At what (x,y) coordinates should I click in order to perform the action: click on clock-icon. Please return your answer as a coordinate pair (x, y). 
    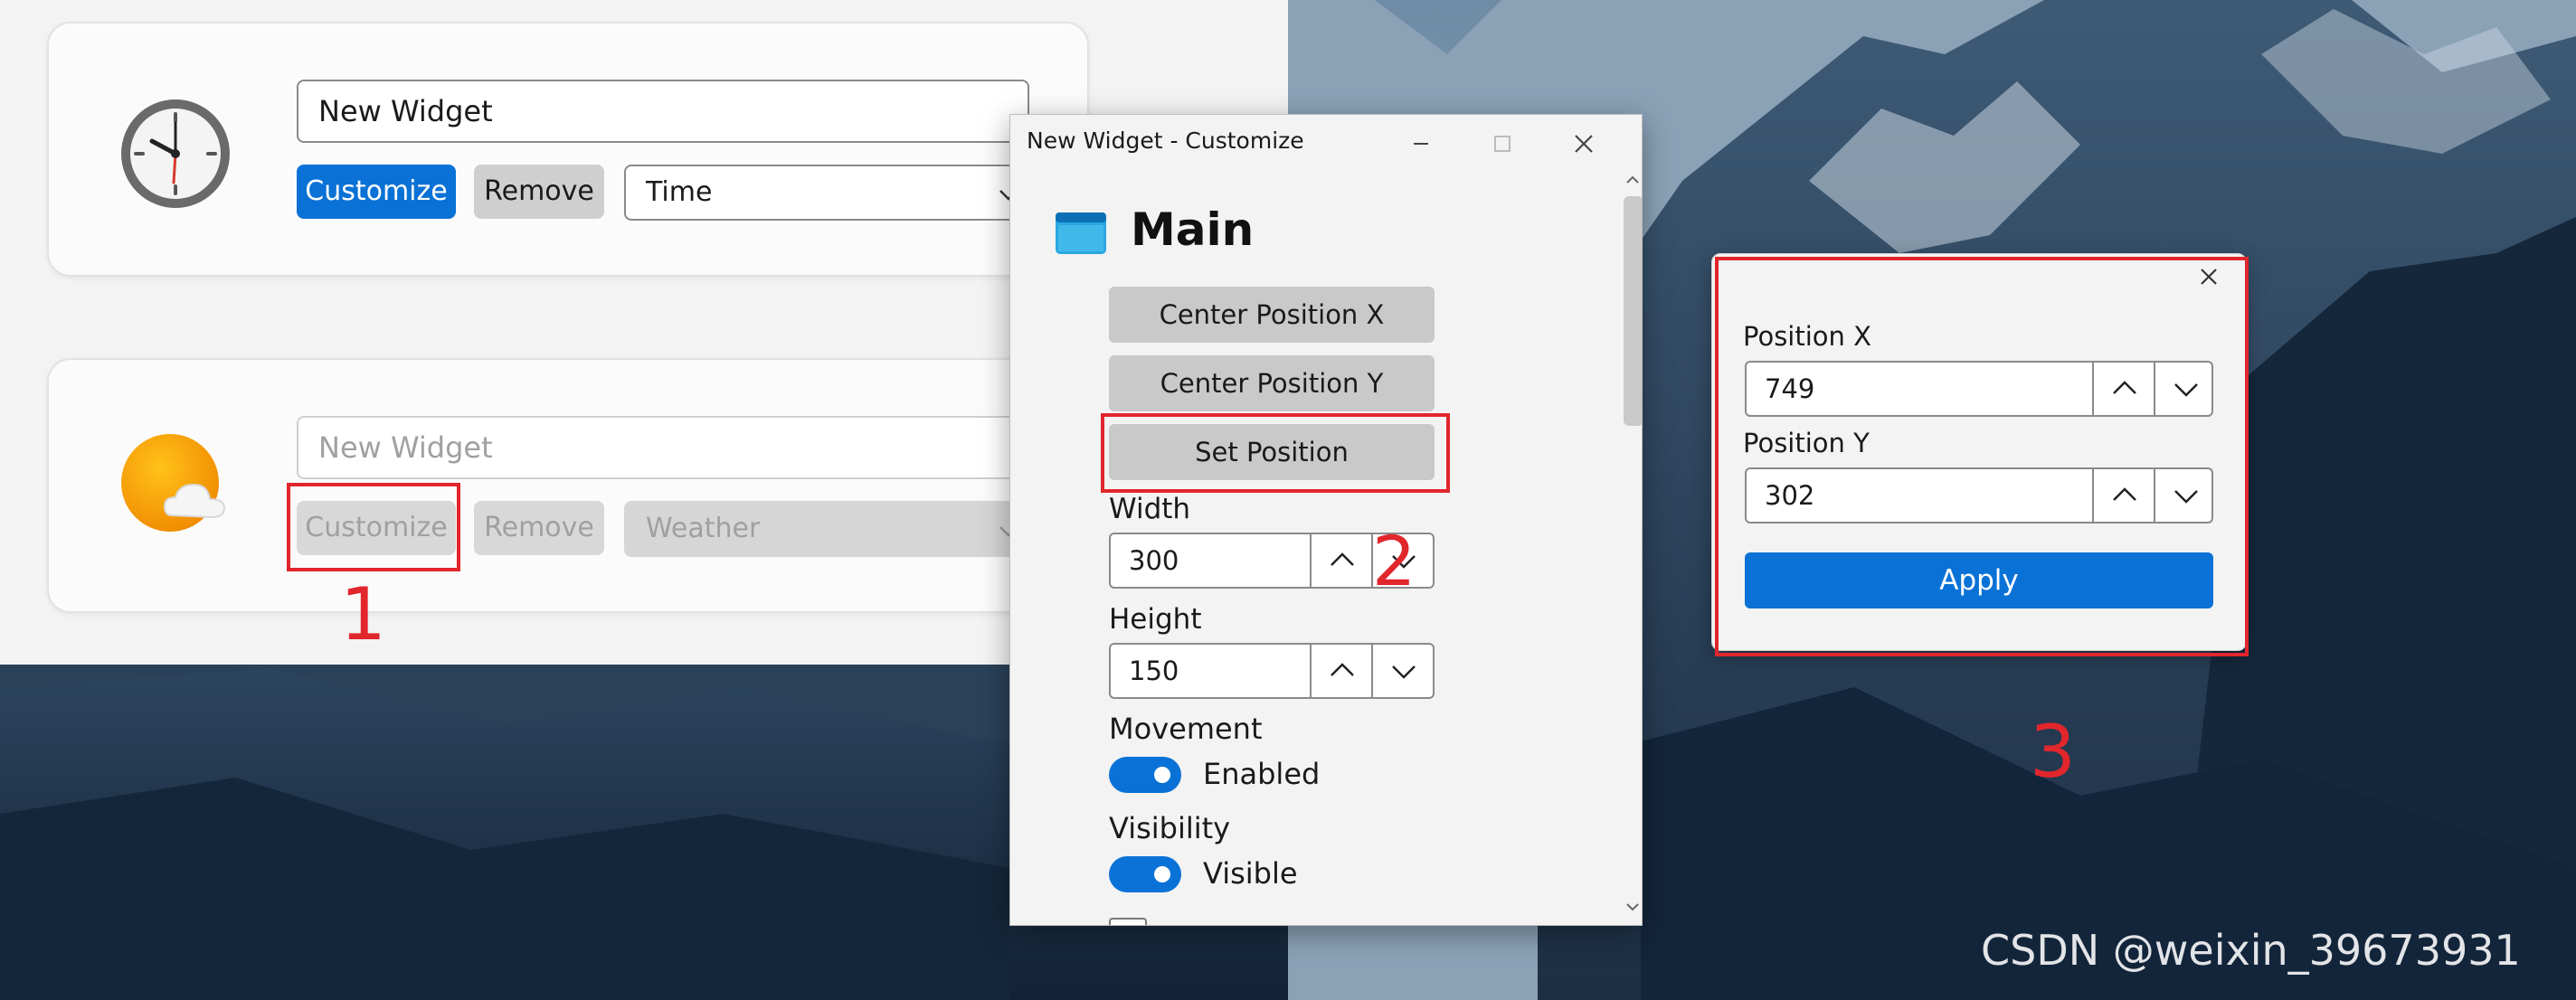
    Looking at the image, I should click on (176, 154).